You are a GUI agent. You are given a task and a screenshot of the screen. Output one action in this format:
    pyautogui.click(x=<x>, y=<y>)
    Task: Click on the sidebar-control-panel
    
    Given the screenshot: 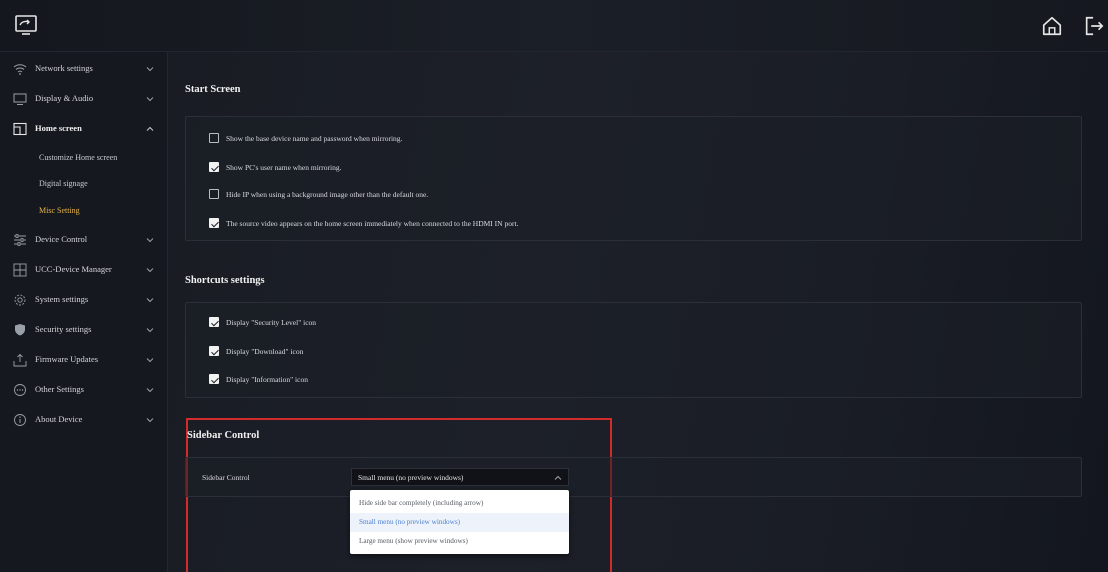 What is the action you would take?
    pyautogui.click(x=633, y=477)
    